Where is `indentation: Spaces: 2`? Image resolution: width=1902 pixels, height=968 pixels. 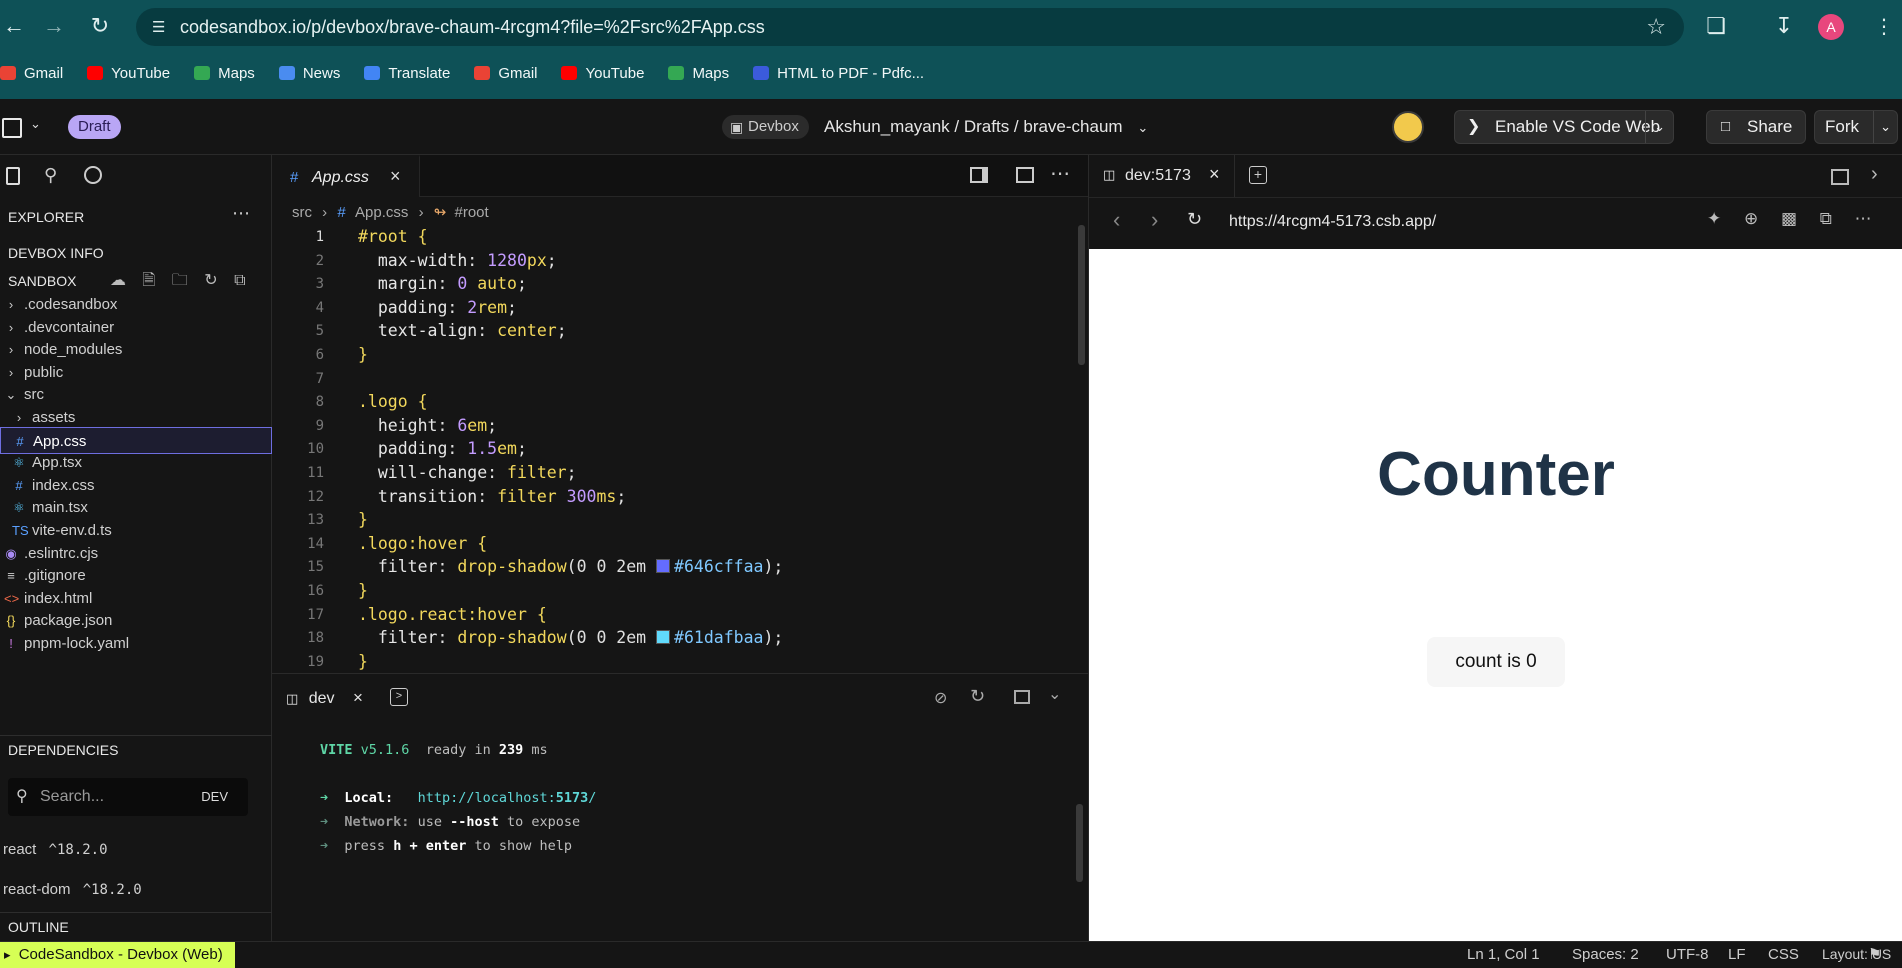 indentation: Spaces: 2 is located at coordinates (1605, 954).